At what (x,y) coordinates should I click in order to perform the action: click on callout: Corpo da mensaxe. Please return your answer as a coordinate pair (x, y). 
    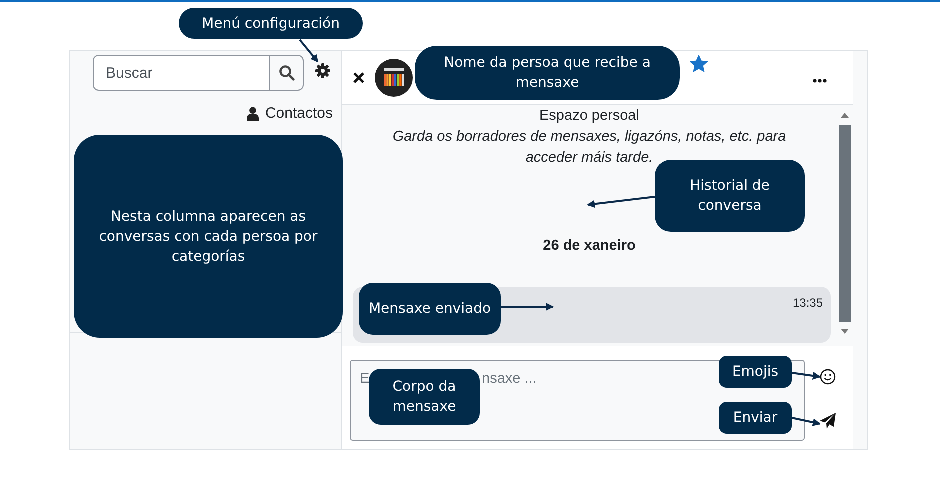
    Looking at the image, I should click on (424, 397).